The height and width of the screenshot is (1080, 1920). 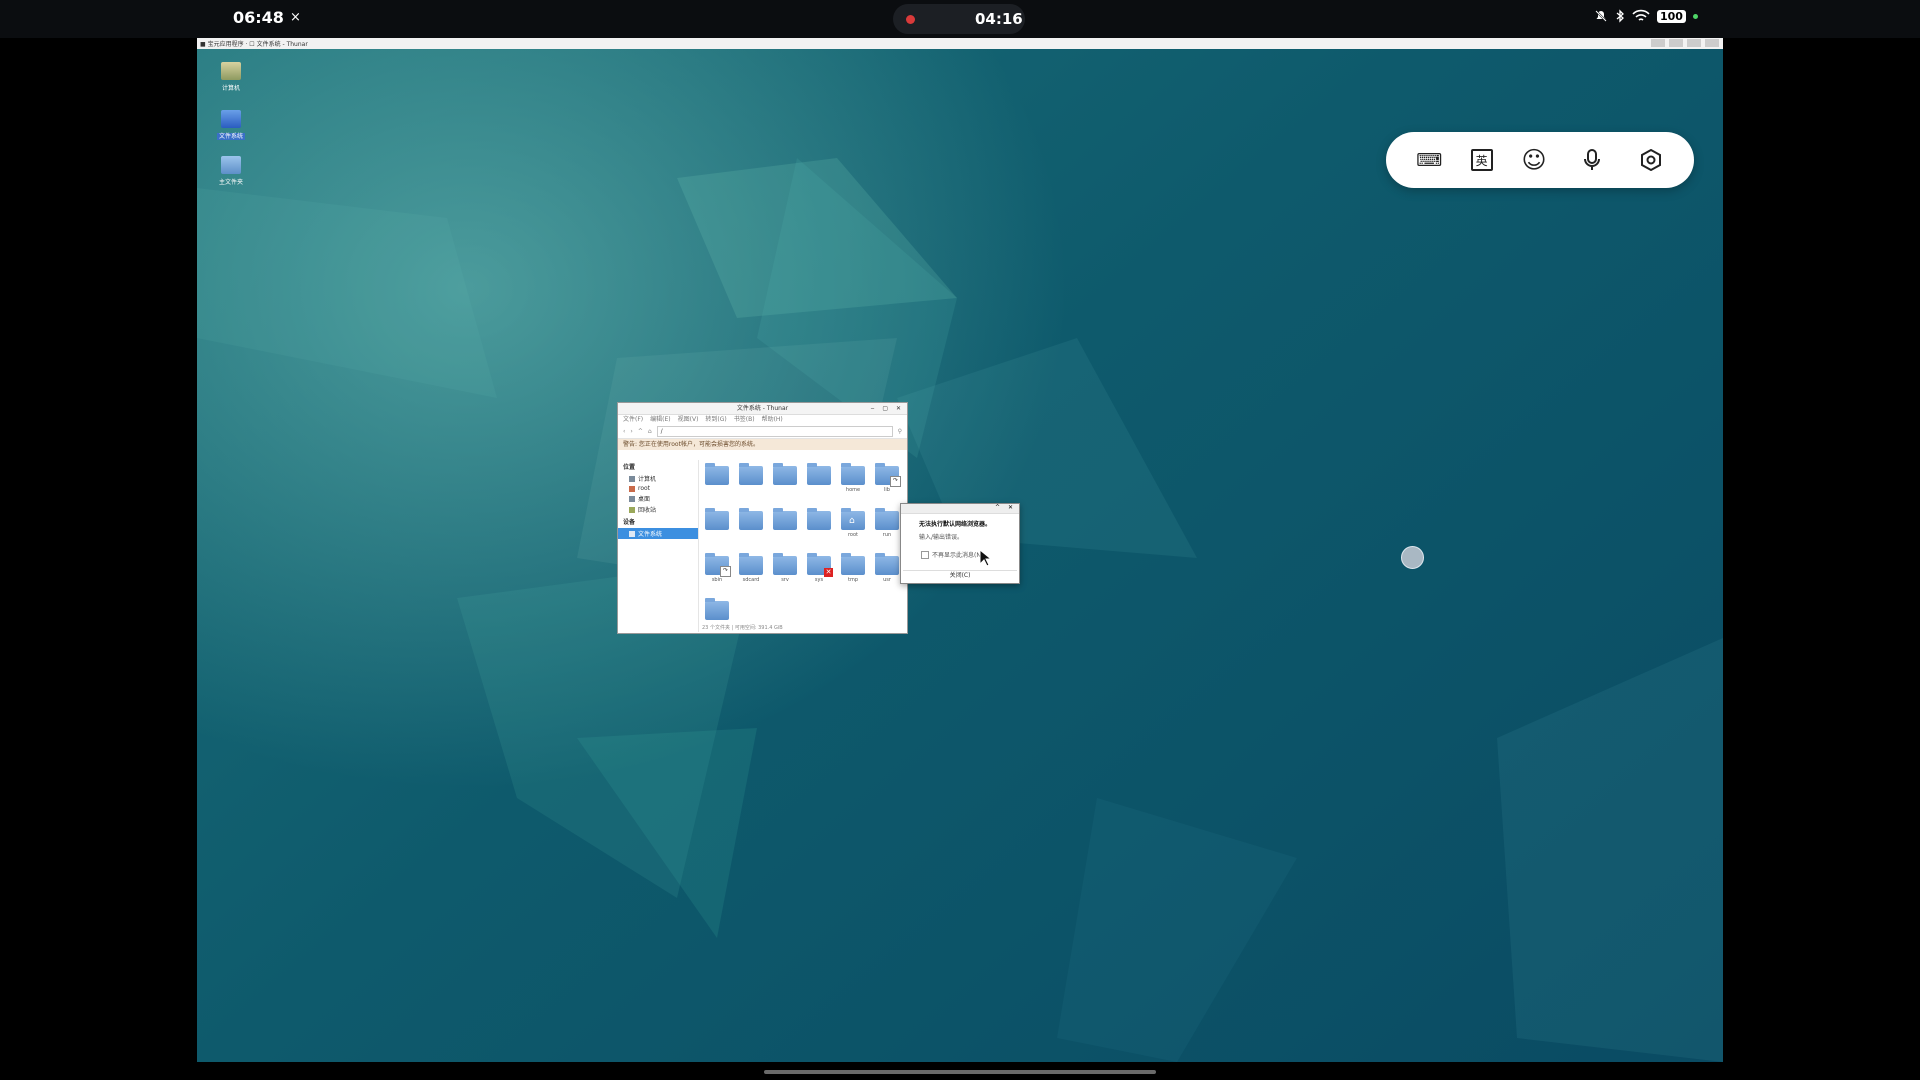 I want to click on close-icon: ×, so click(x=295, y=17).